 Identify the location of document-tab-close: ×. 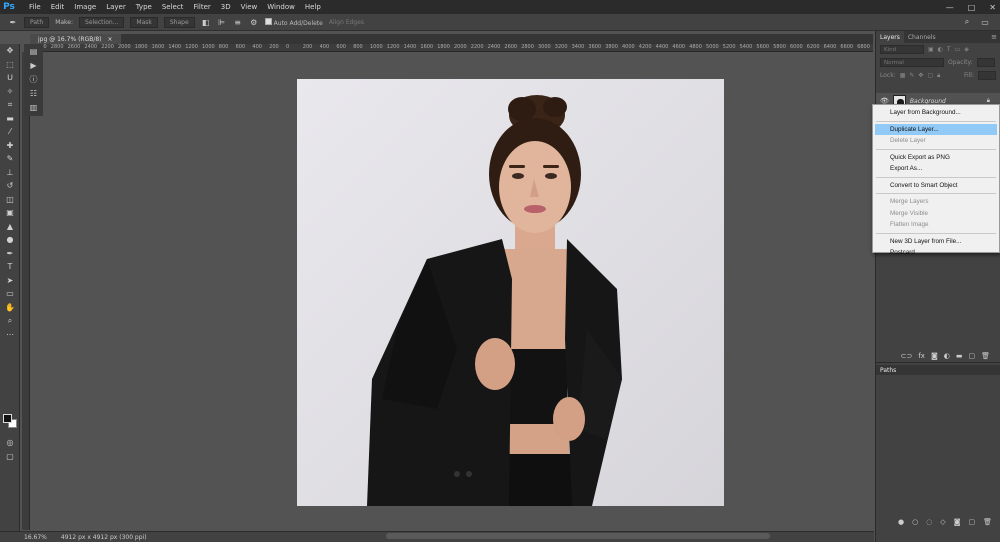
(110, 39).